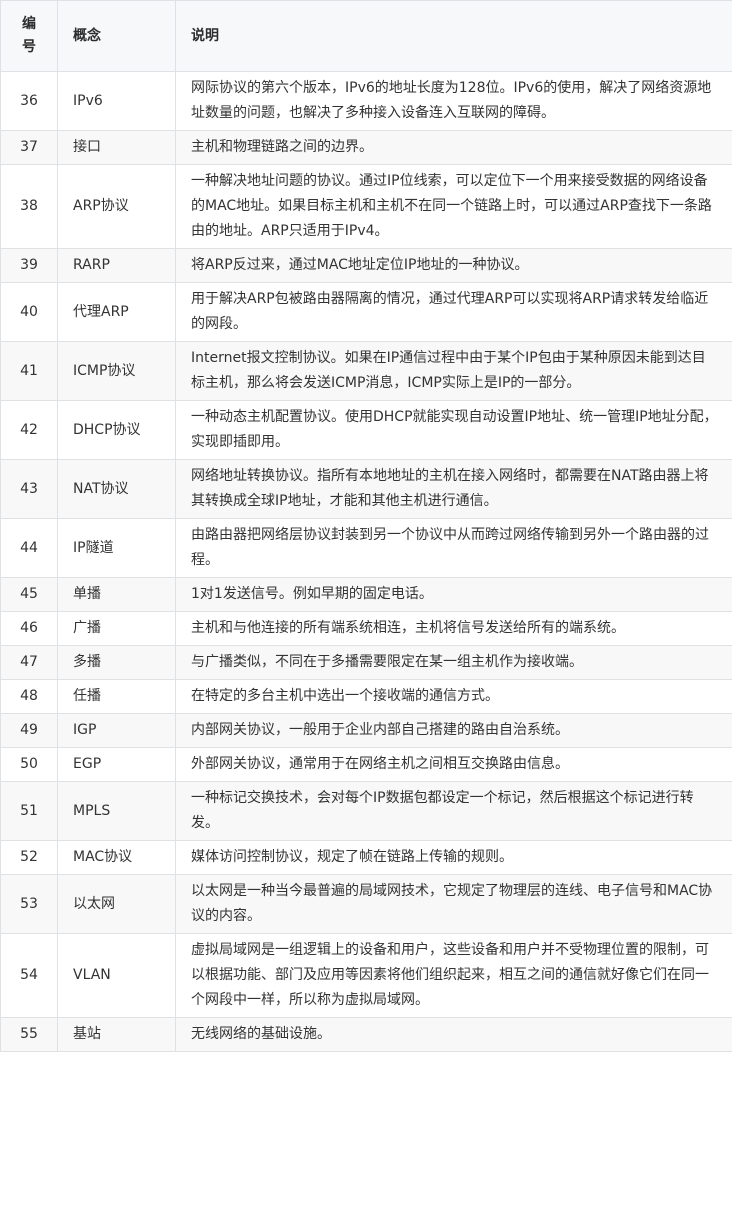 This screenshot has width=732, height=1205. What do you see at coordinates (116, 811) in the screenshot?
I see `row-concept: MPLS` at bounding box center [116, 811].